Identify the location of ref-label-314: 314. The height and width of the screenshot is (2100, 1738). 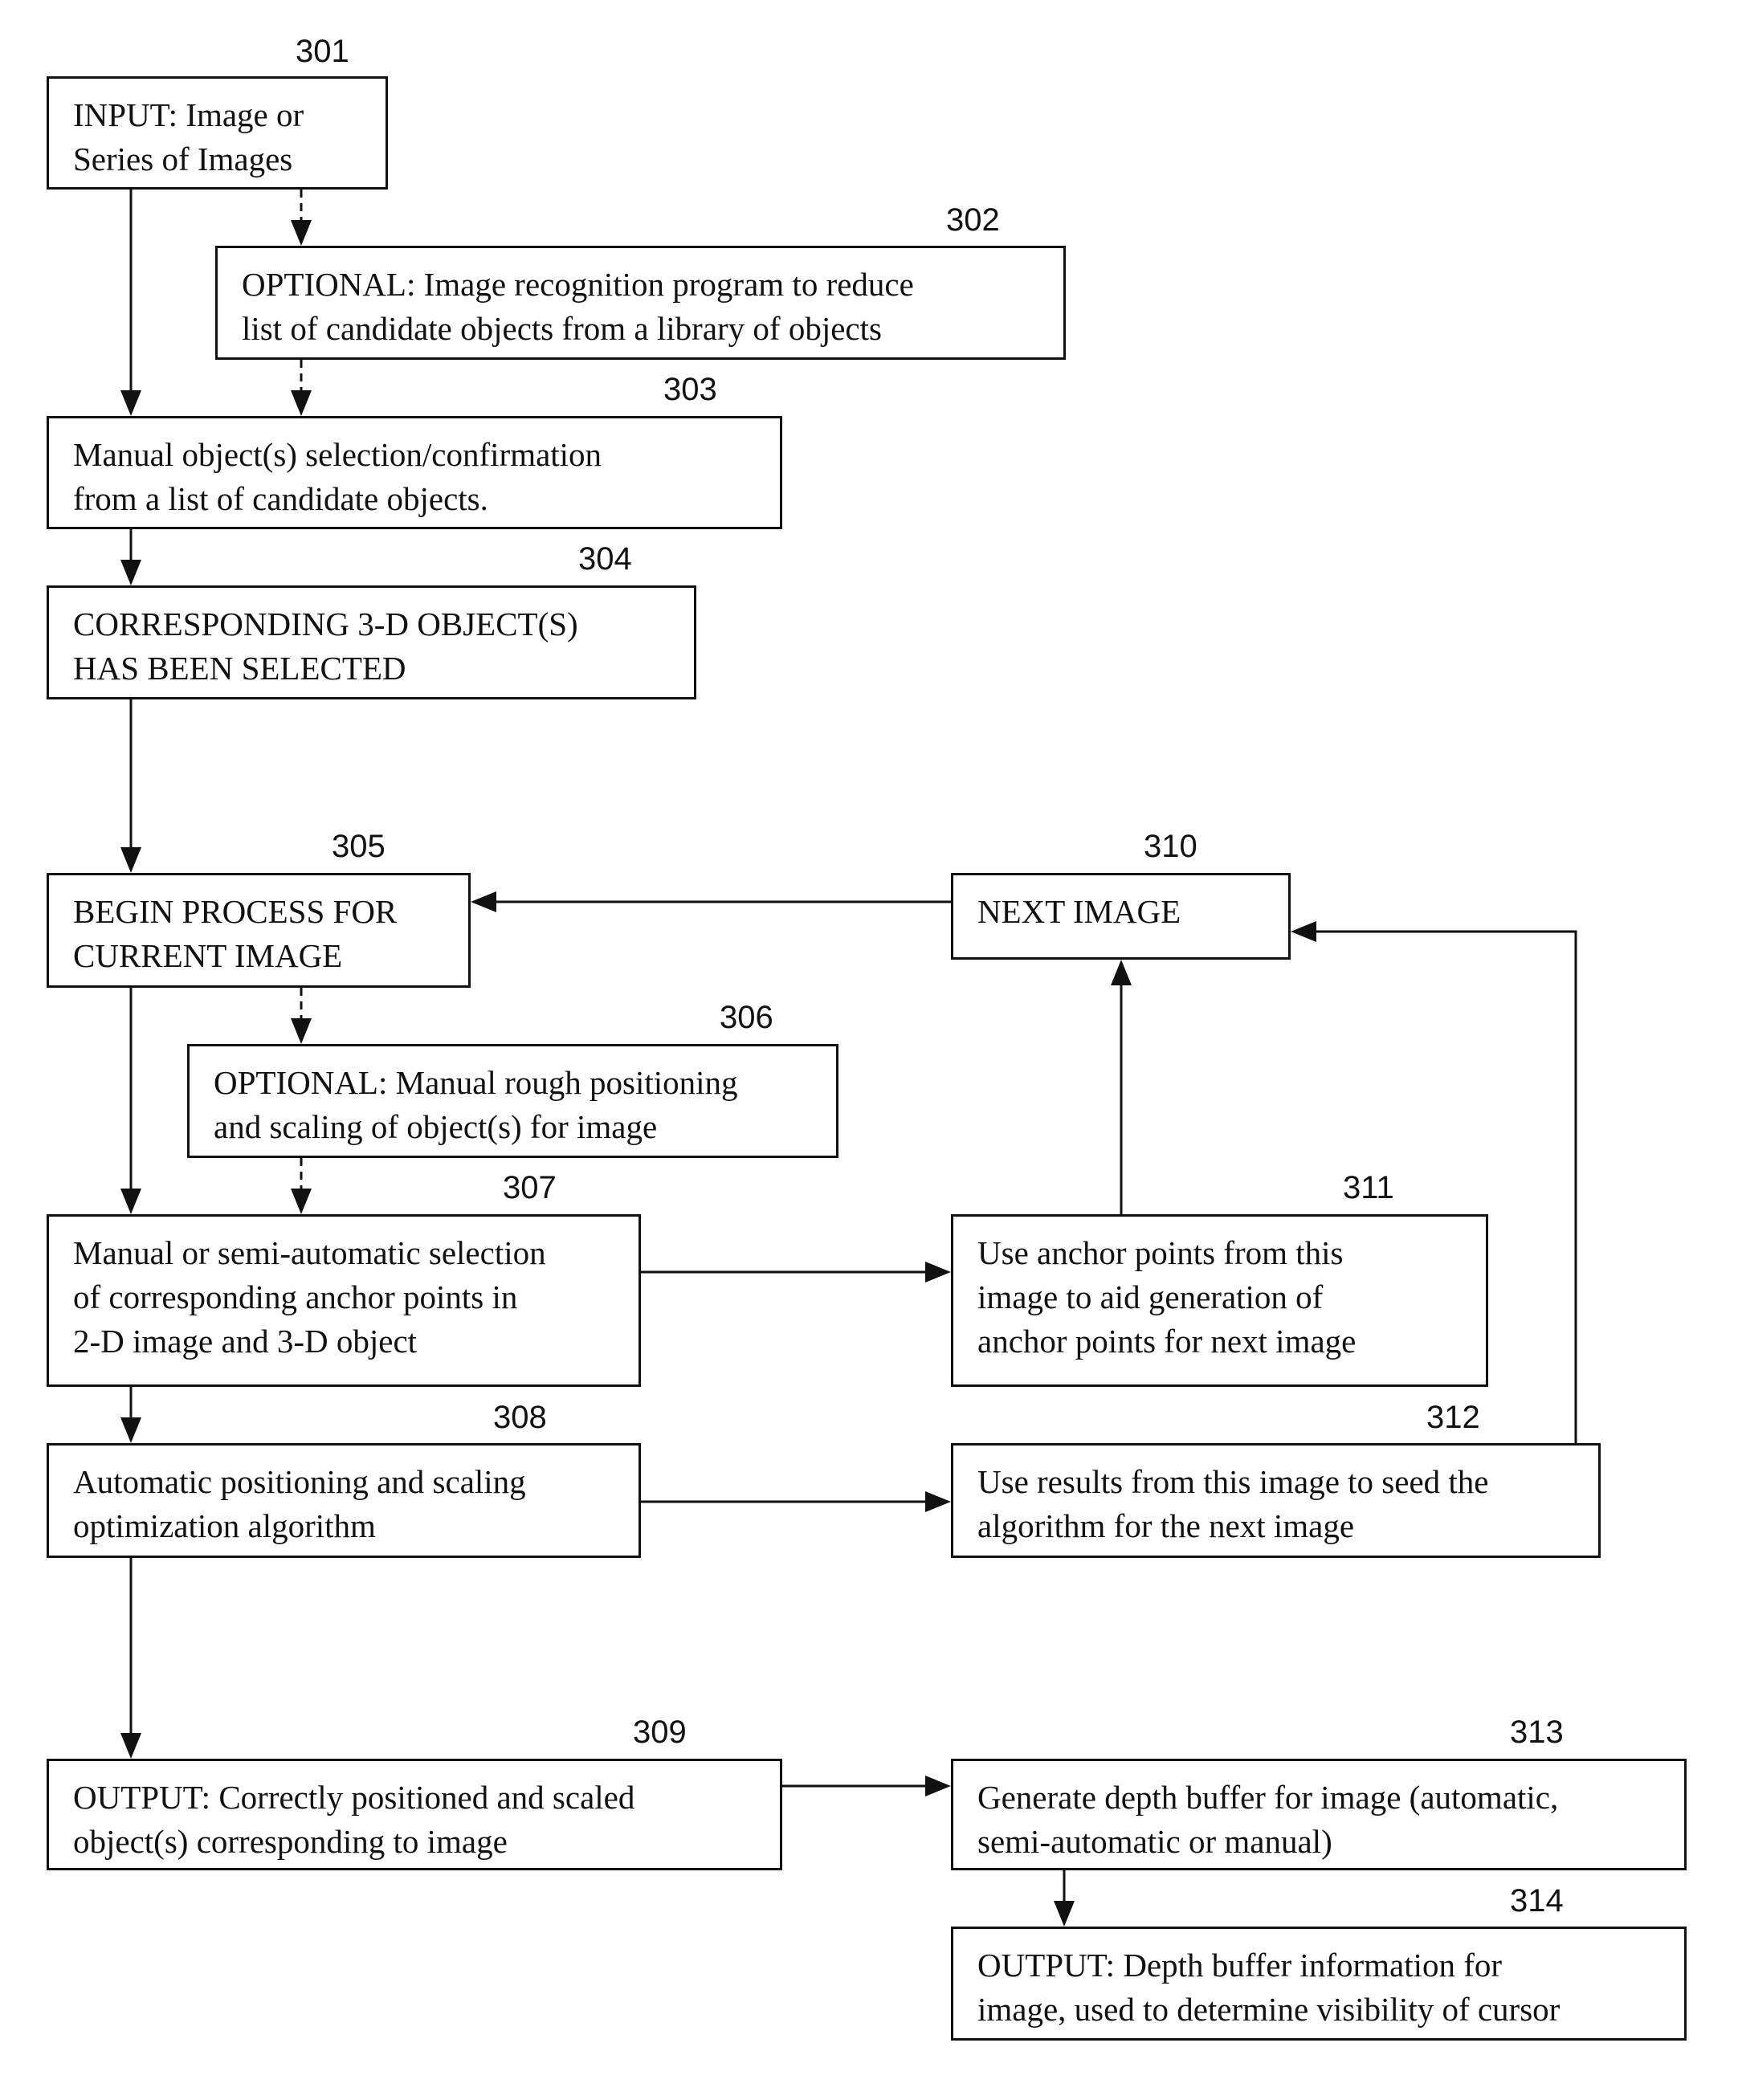
(1537, 1901).